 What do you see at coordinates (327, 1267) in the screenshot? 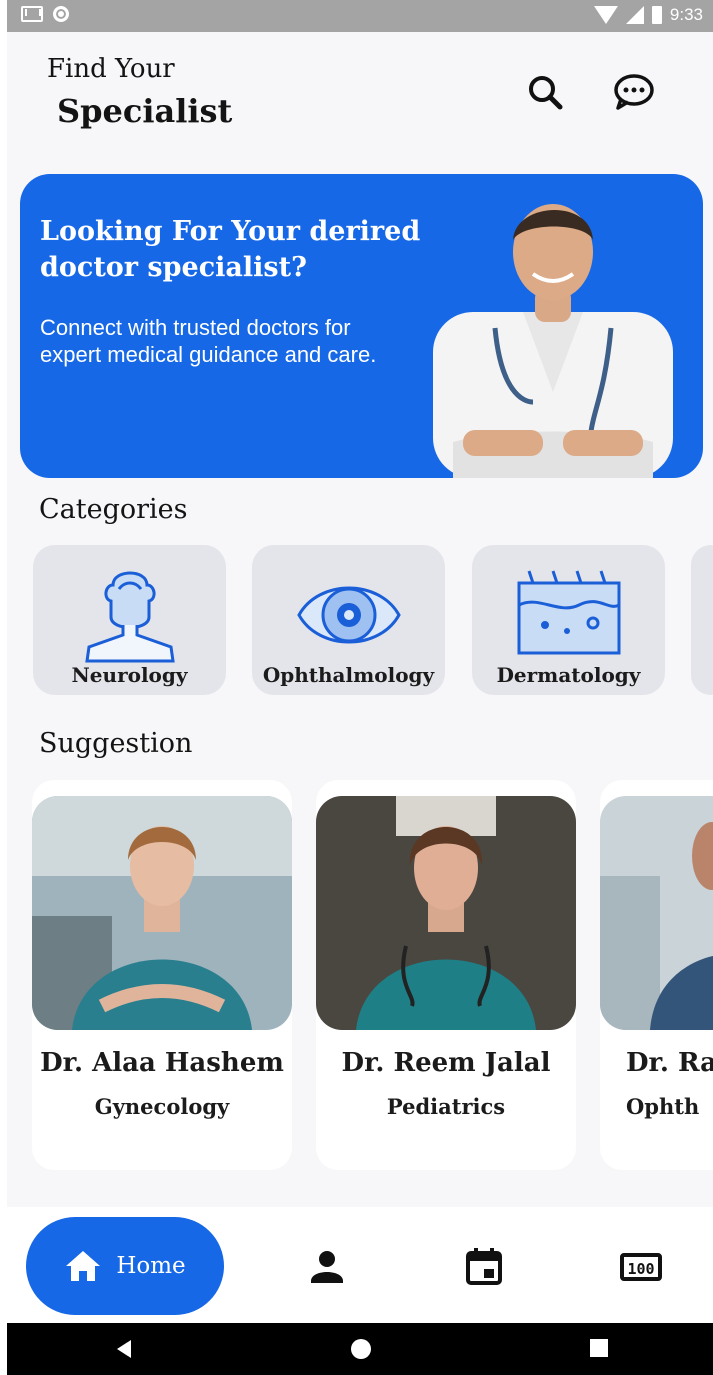
I see `profile-icon` at bounding box center [327, 1267].